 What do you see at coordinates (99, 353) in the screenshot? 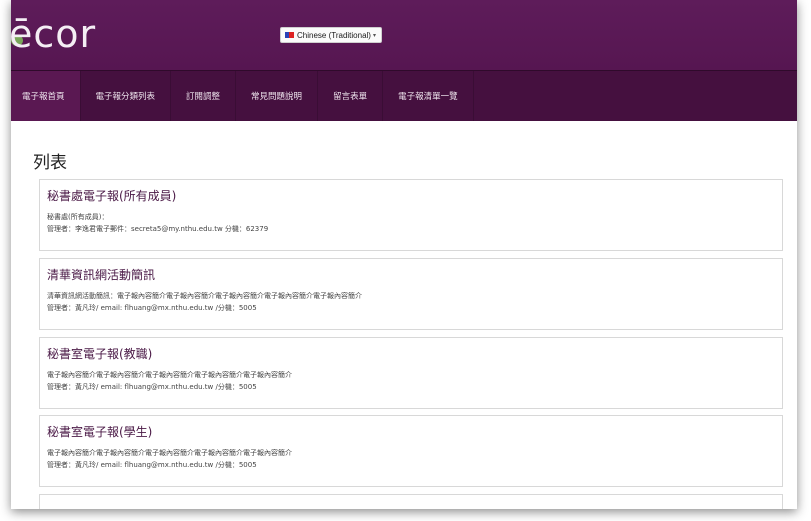
I see `newsletter-title-link: 秘書室電子報(教職)` at bounding box center [99, 353].